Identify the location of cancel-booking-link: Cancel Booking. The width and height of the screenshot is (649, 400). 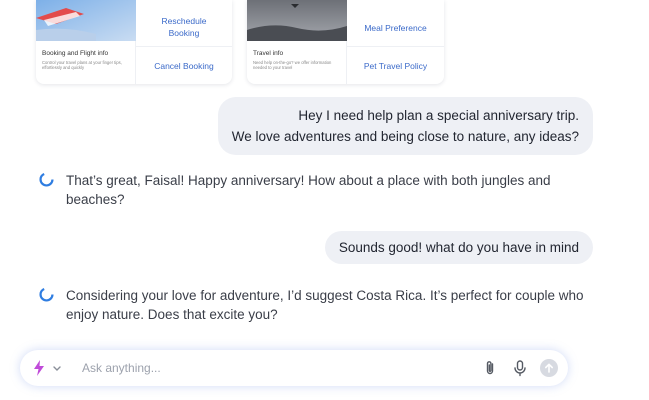
(184, 66).